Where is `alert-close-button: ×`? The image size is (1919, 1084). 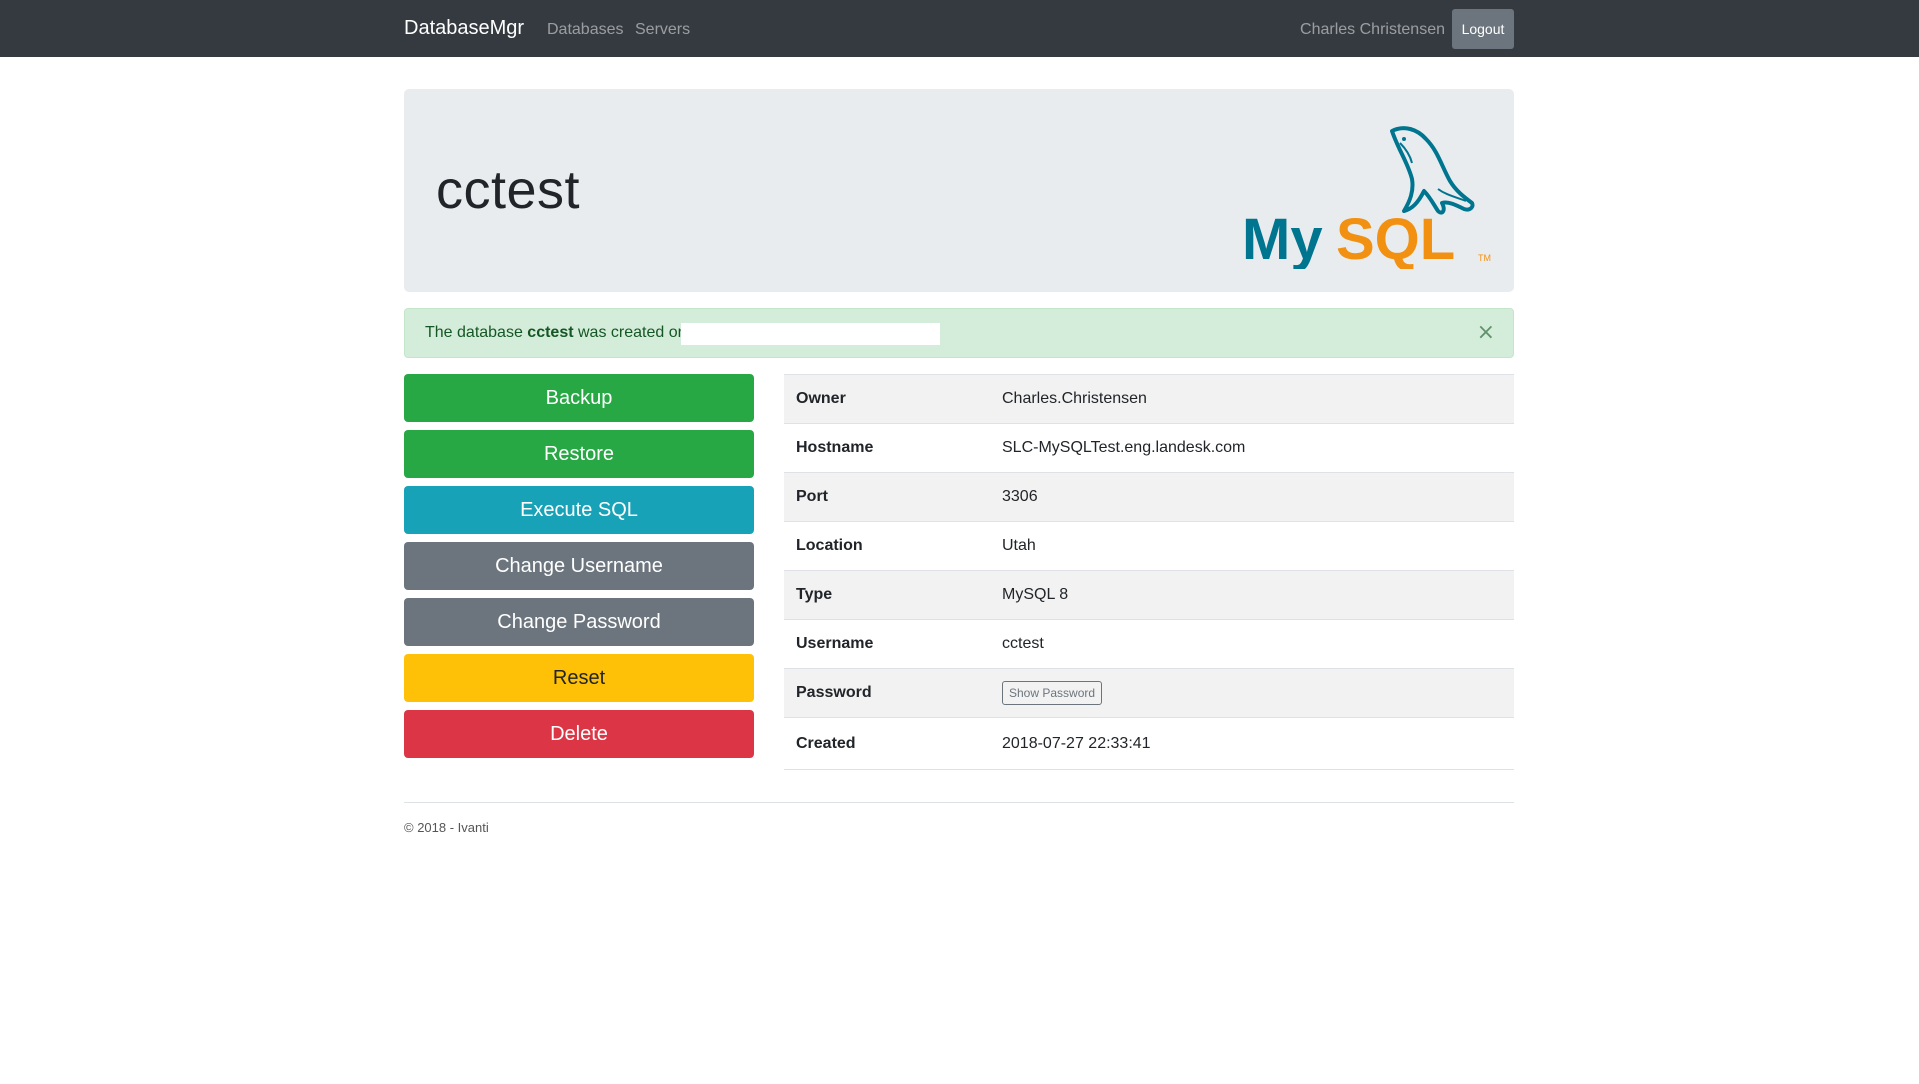
alert-close-button: × is located at coordinates (1486, 332).